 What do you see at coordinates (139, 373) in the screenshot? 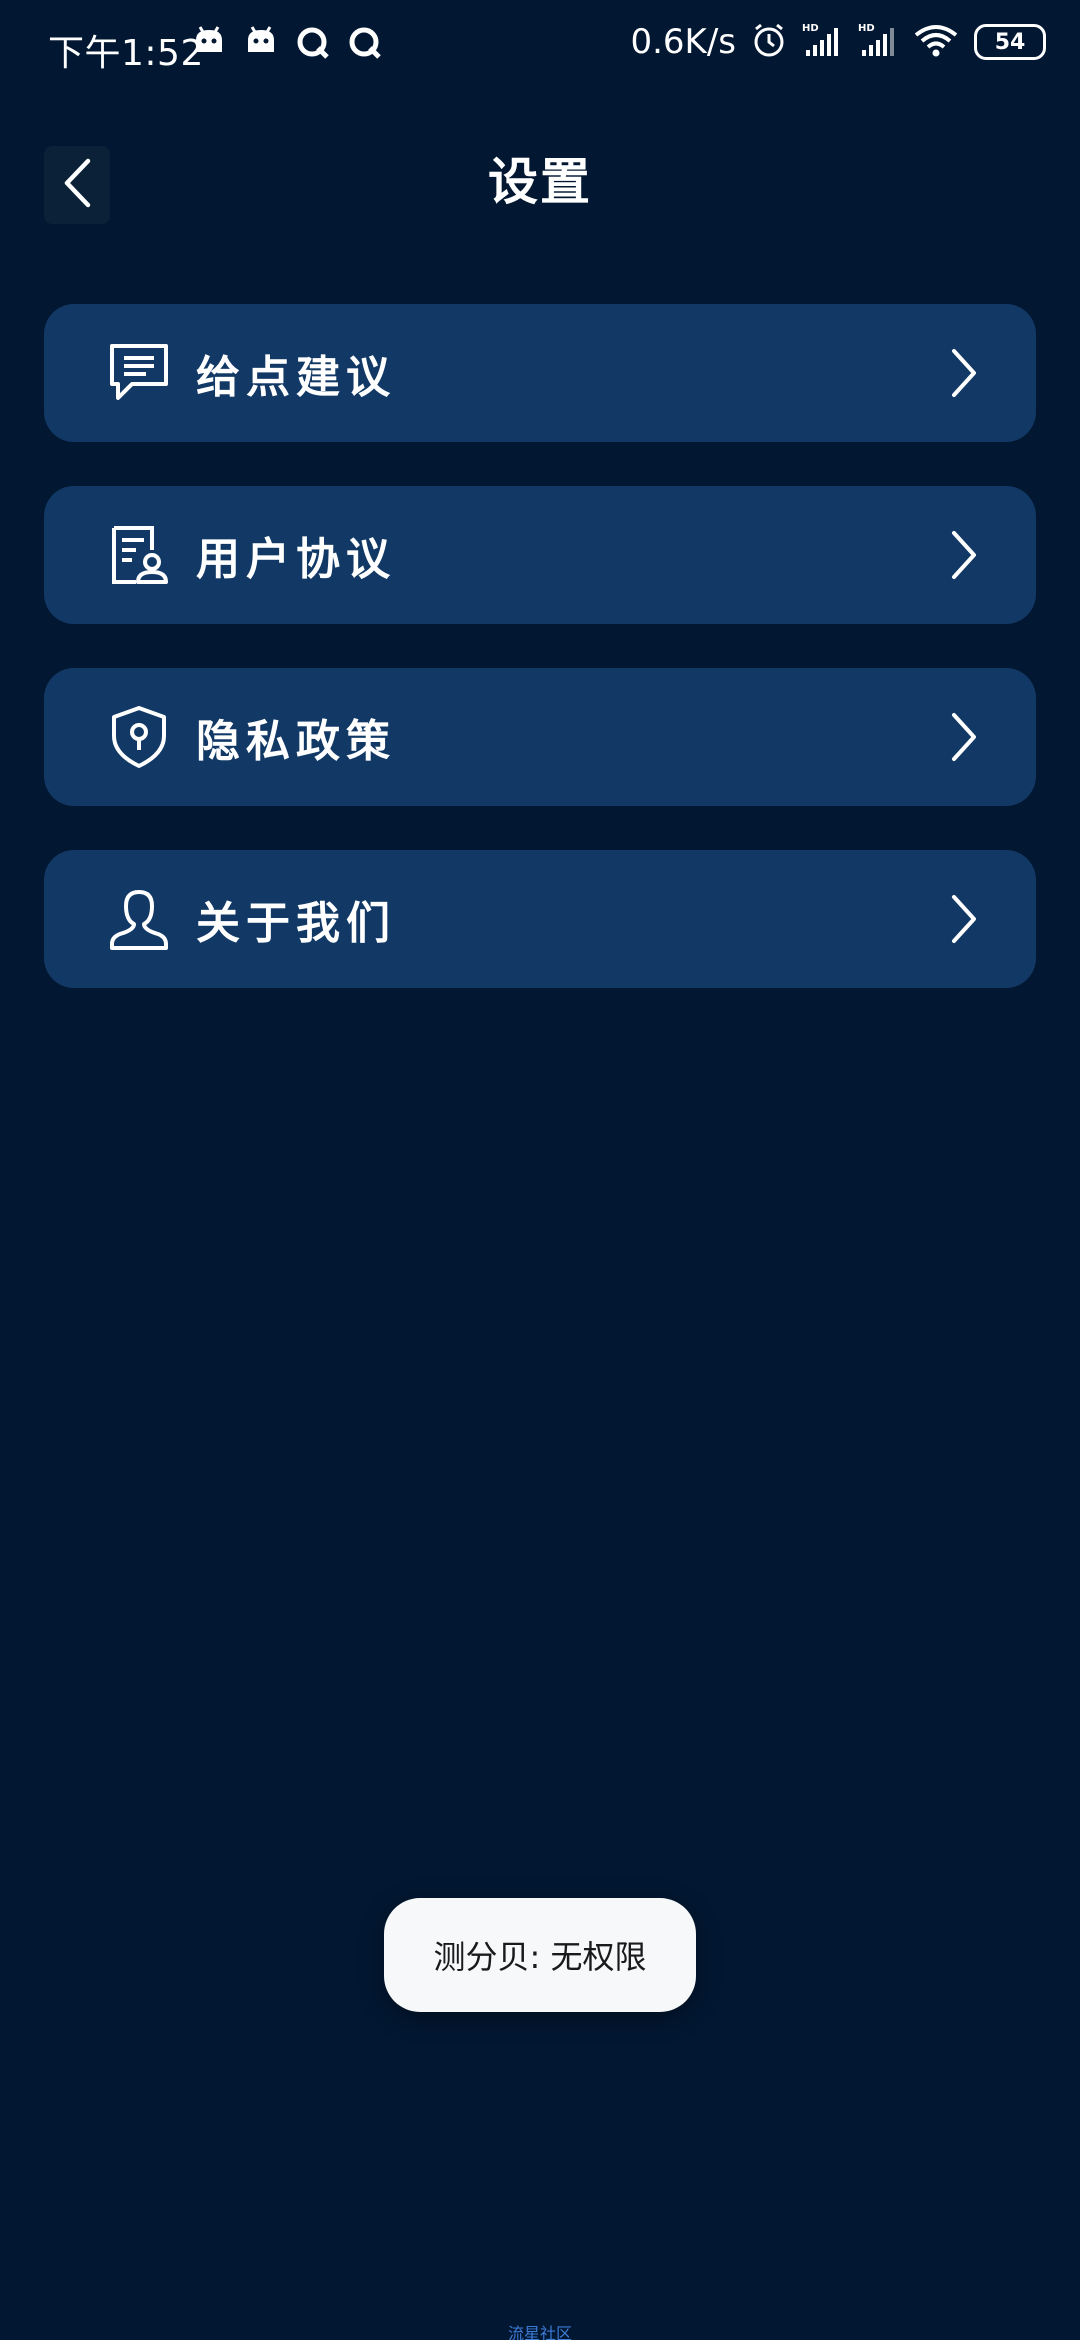
I see `feedback-icon` at bounding box center [139, 373].